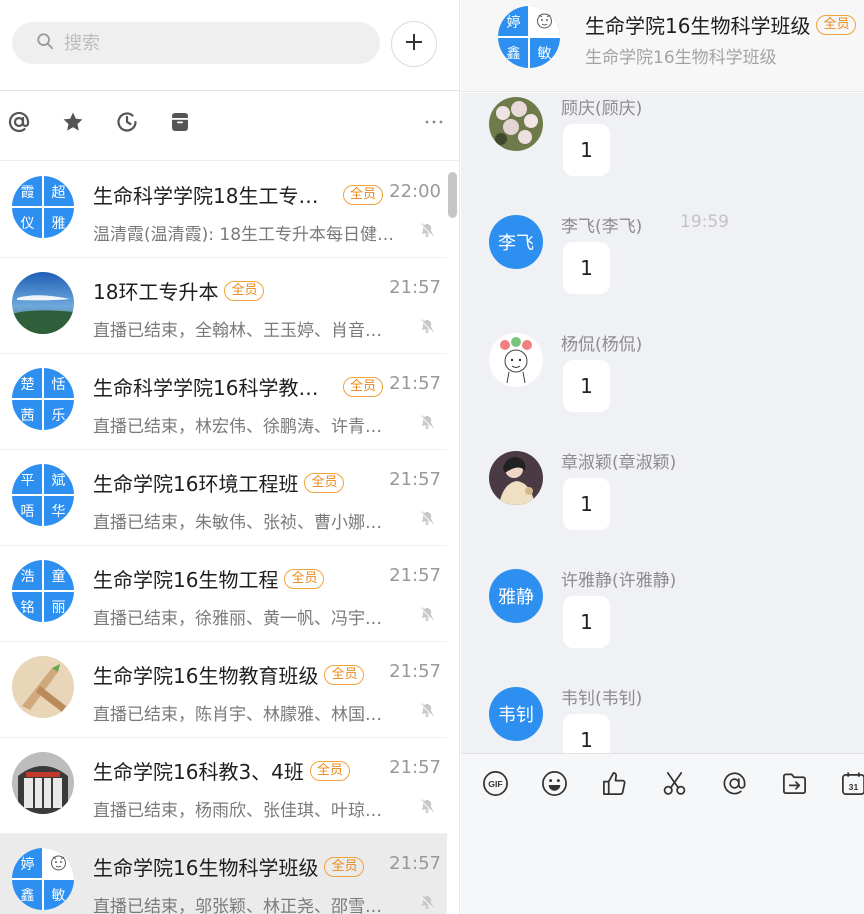 This screenshot has width=864, height=914. Describe the element at coordinates (179, 290) in the screenshot. I see `conversation-title: 18环工专升本 全员` at that location.